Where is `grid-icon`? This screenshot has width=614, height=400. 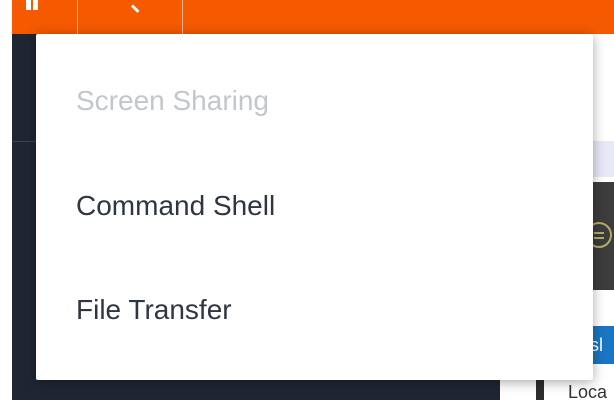
grid-icon is located at coordinates (32, 5).